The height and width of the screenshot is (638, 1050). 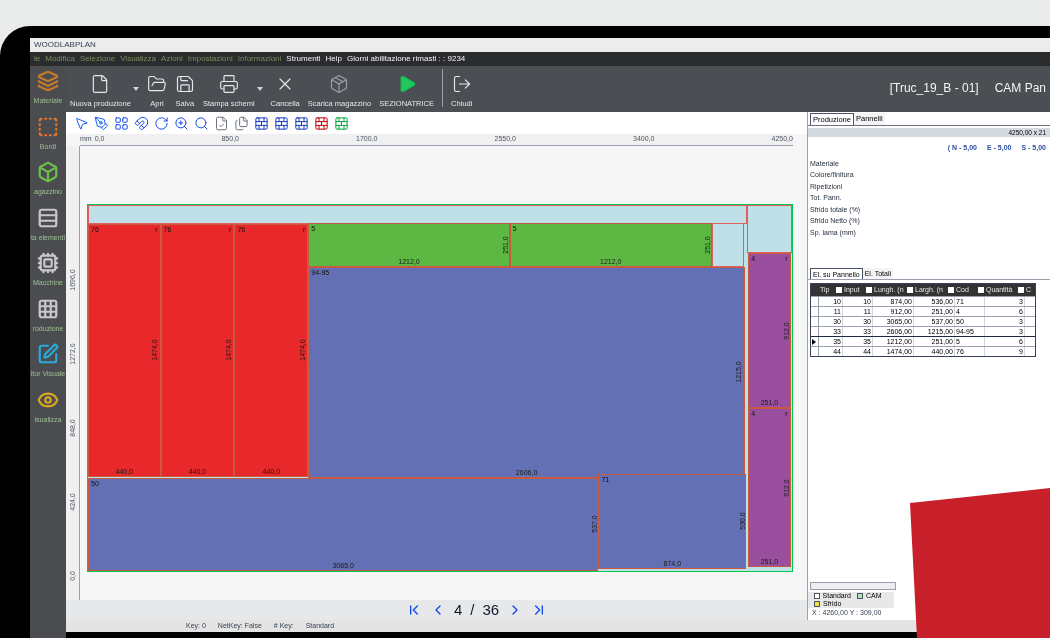 What do you see at coordinates (48, 126) in the screenshot?
I see `dashed-square-icon` at bounding box center [48, 126].